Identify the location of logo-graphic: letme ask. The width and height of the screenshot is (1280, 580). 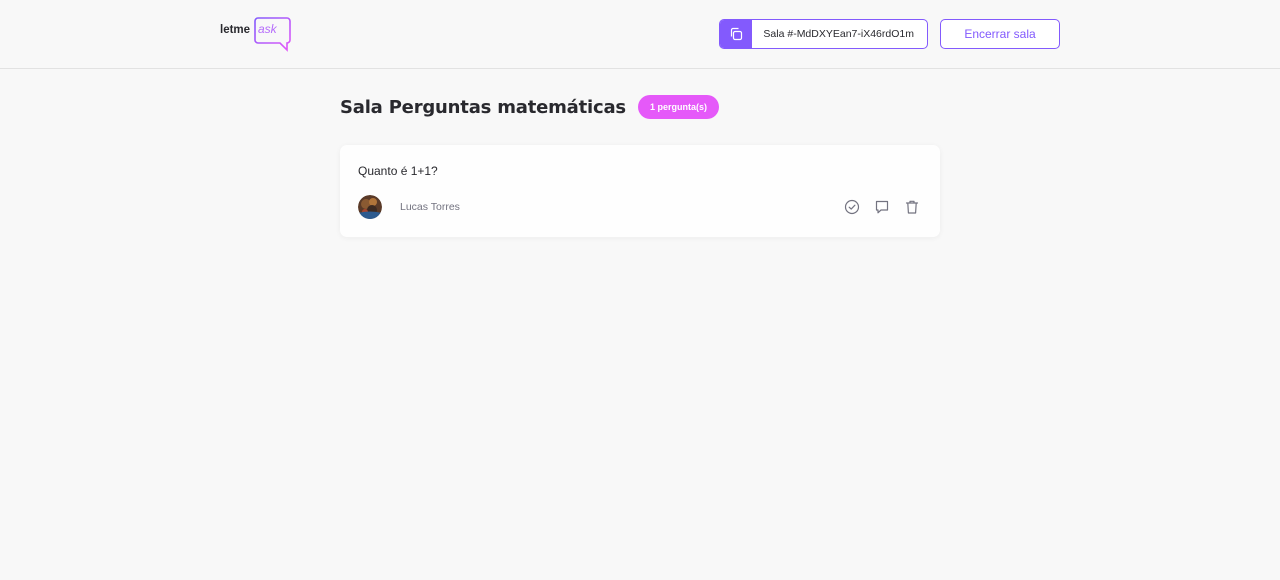
(255, 34).